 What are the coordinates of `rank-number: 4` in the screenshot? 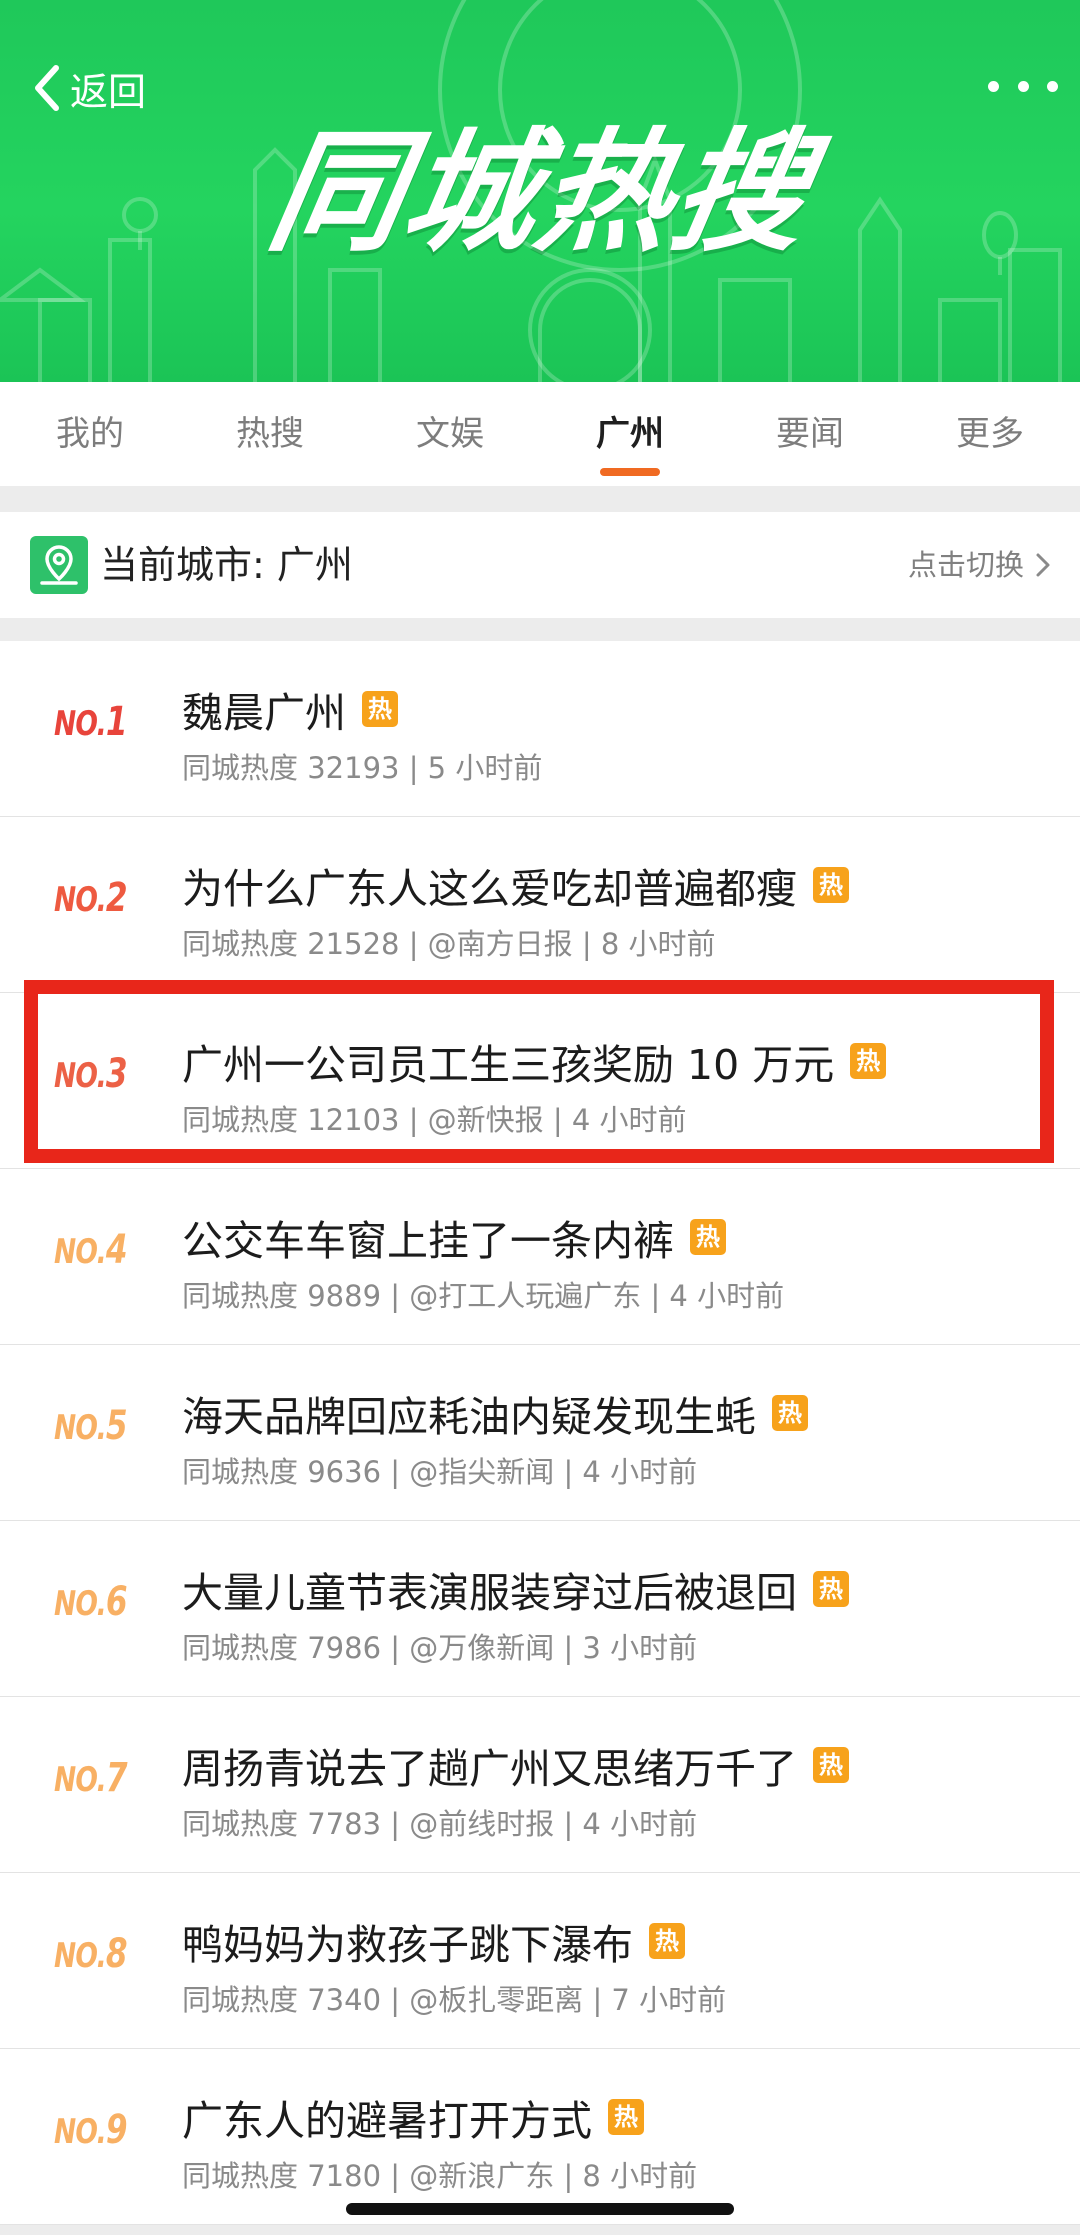 It's located at (116, 1250).